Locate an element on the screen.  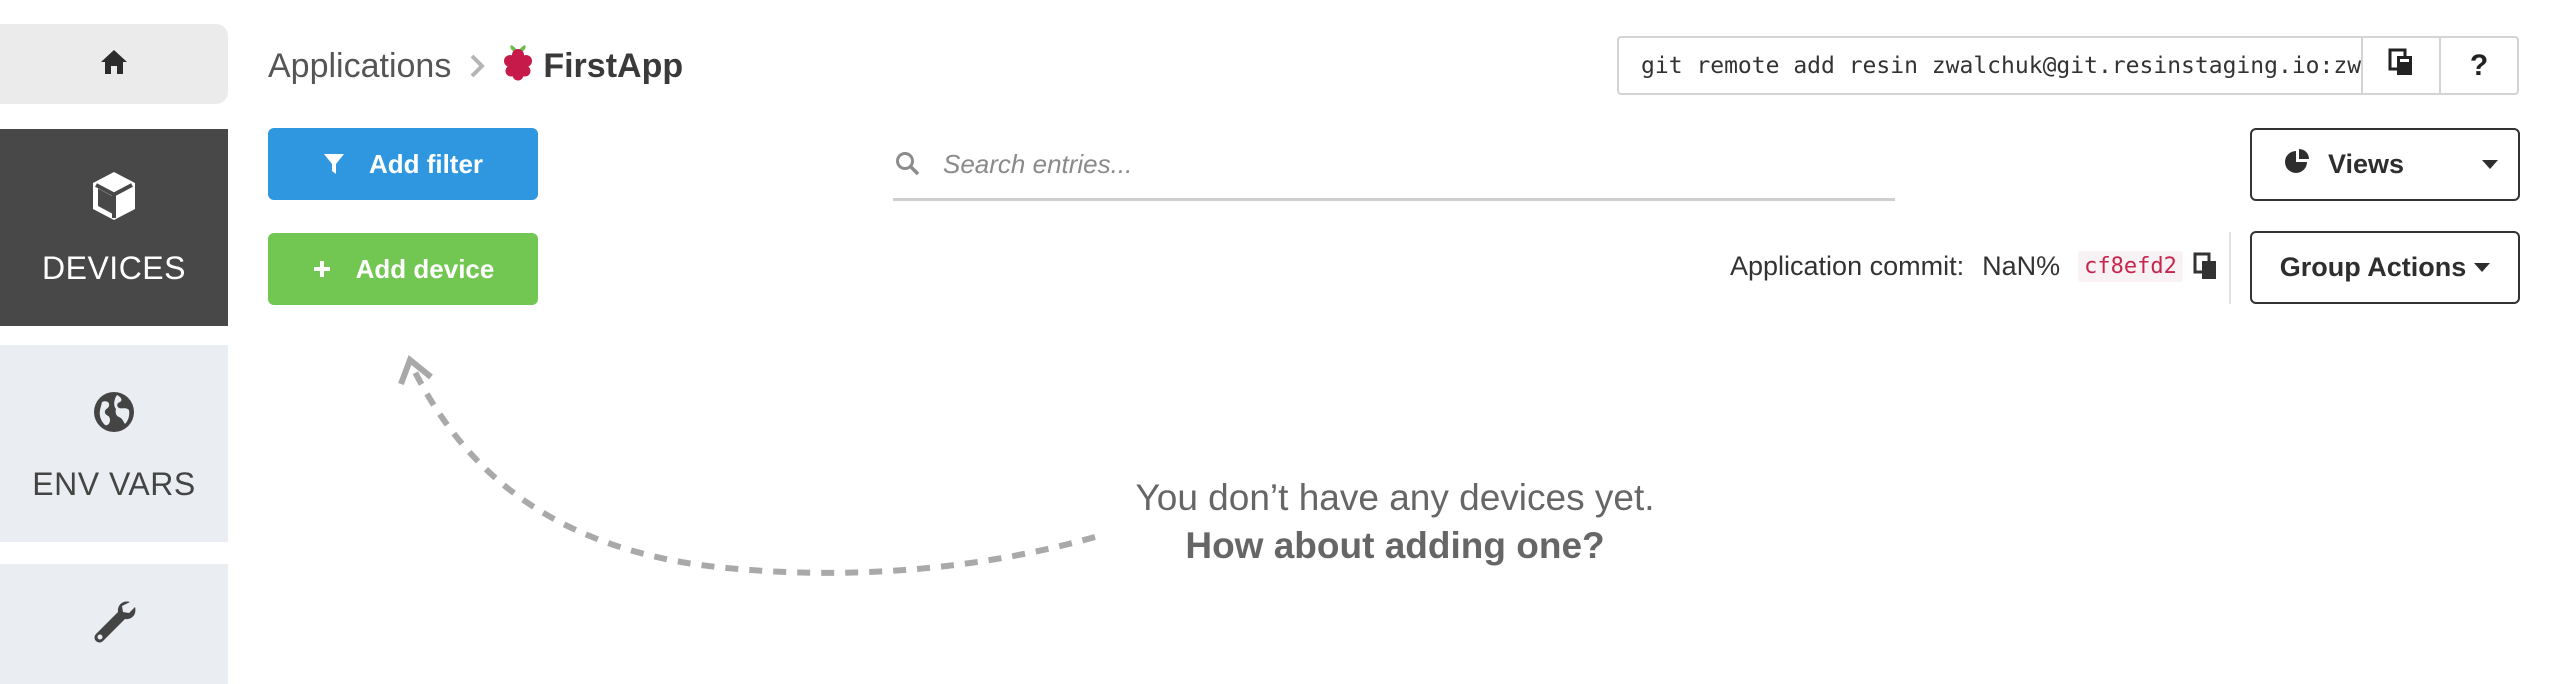
empty-state-prompt: How about adding one? is located at coordinates (1395, 545).